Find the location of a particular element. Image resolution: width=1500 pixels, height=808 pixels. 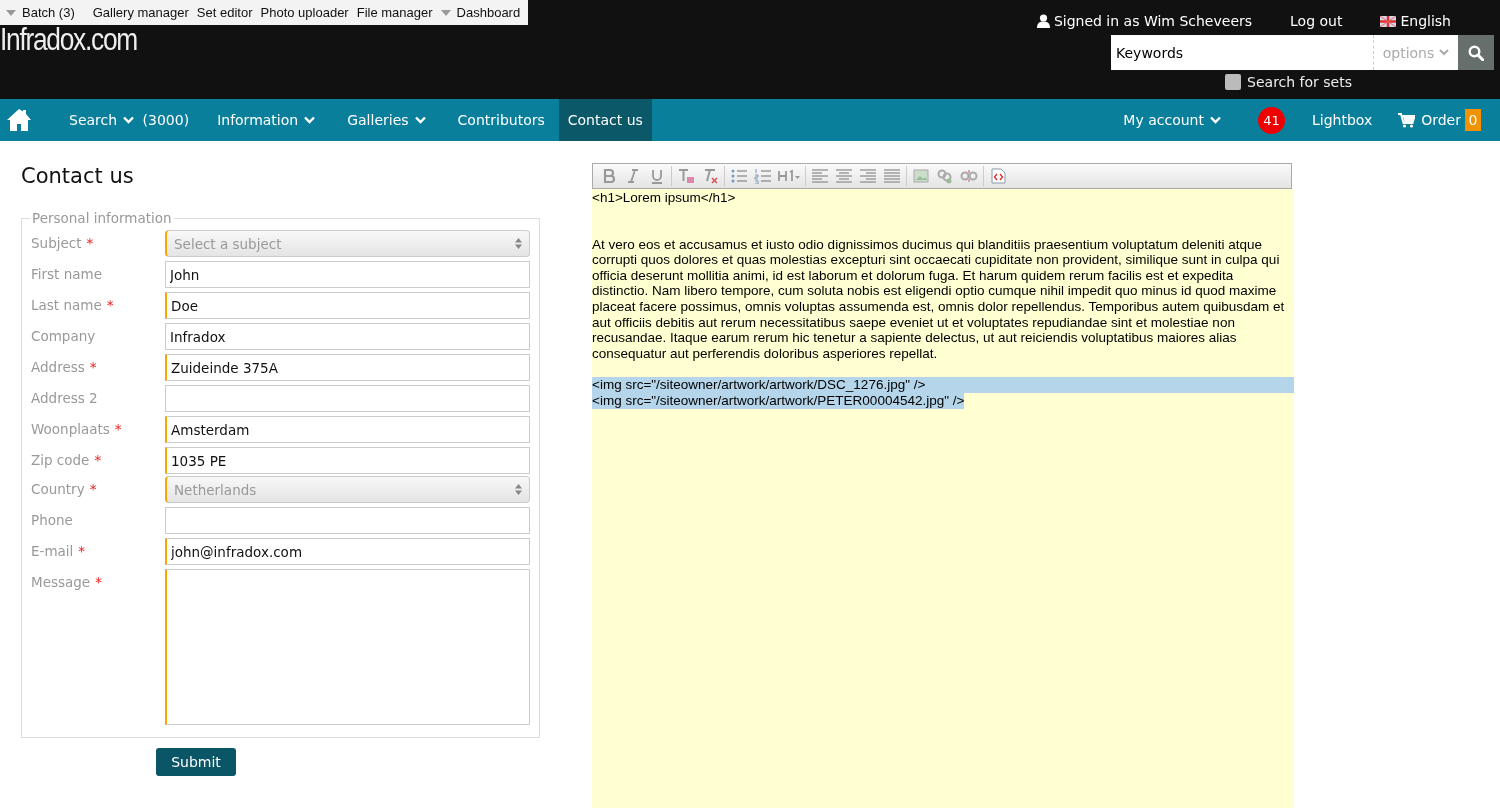

admin-menu-item: Dashboard is located at coordinates (480, 12).